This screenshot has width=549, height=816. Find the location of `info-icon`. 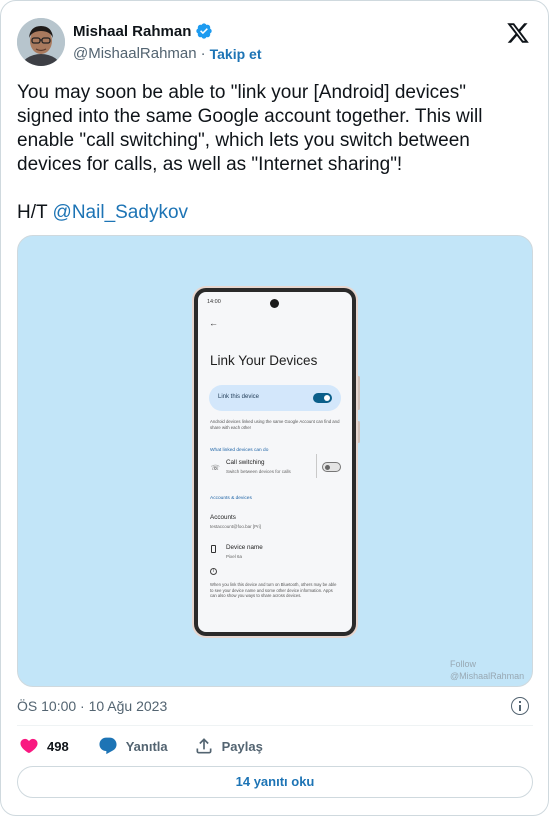

info-icon is located at coordinates (520, 706).